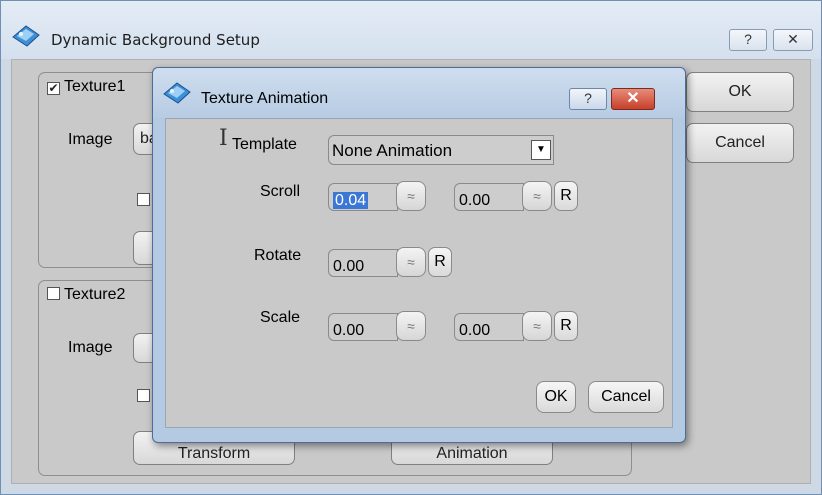  I want to click on scale-y-spin-icon: ≈, so click(537, 326).